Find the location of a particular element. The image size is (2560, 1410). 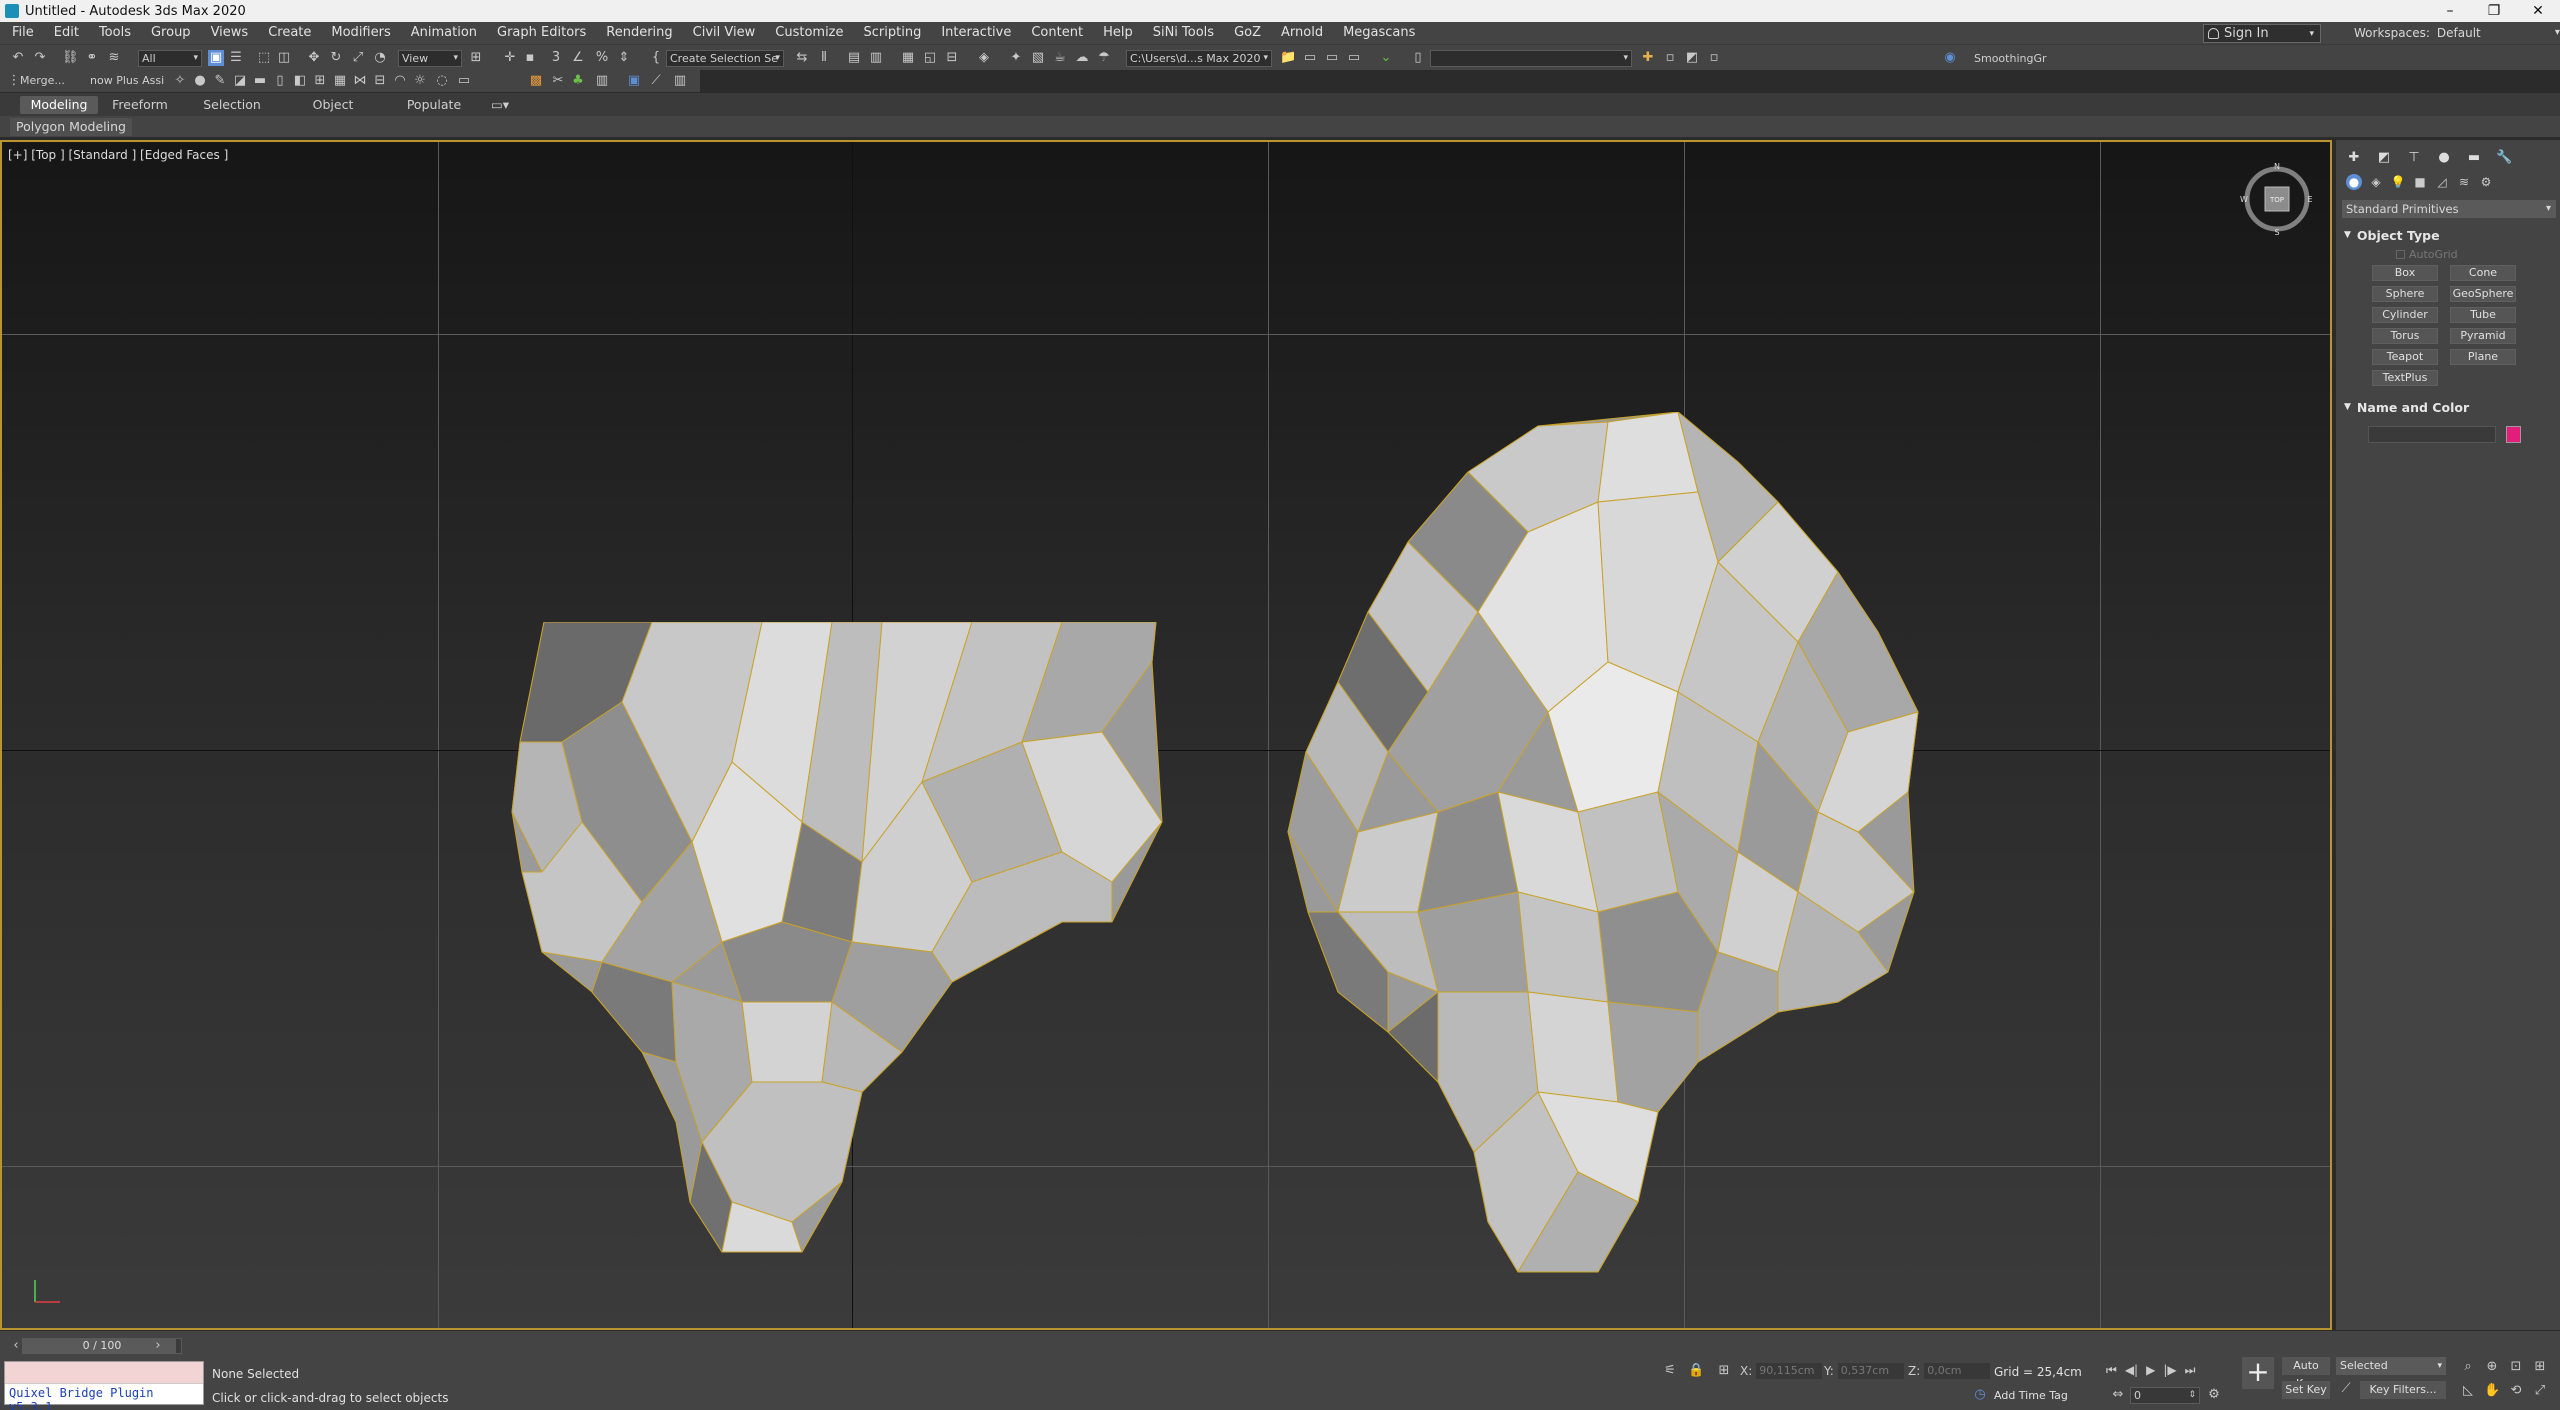

menu-animation: Animation is located at coordinates (444, 33).